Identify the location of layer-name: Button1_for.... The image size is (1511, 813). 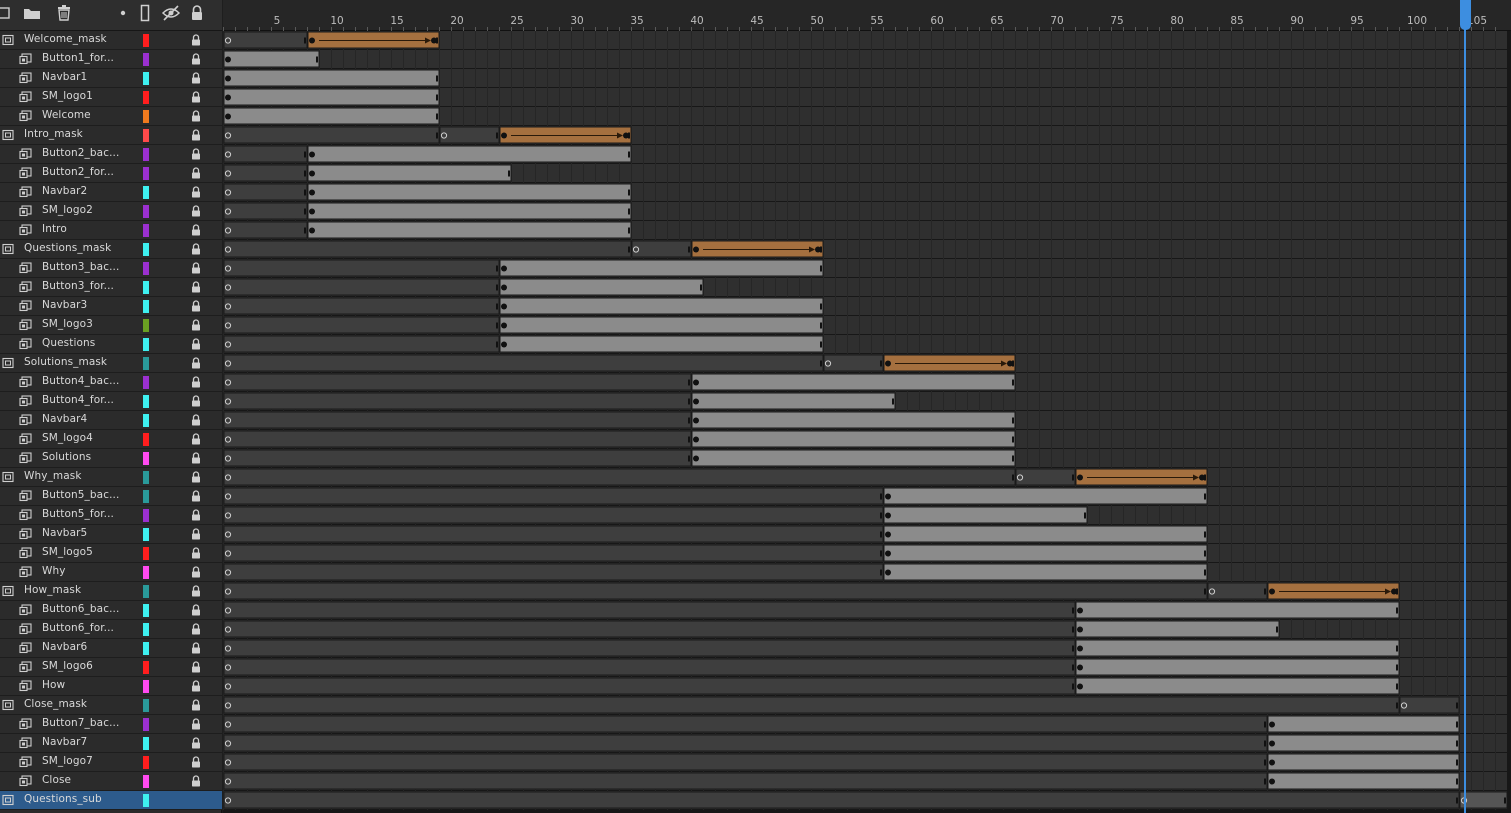
(78, 58).